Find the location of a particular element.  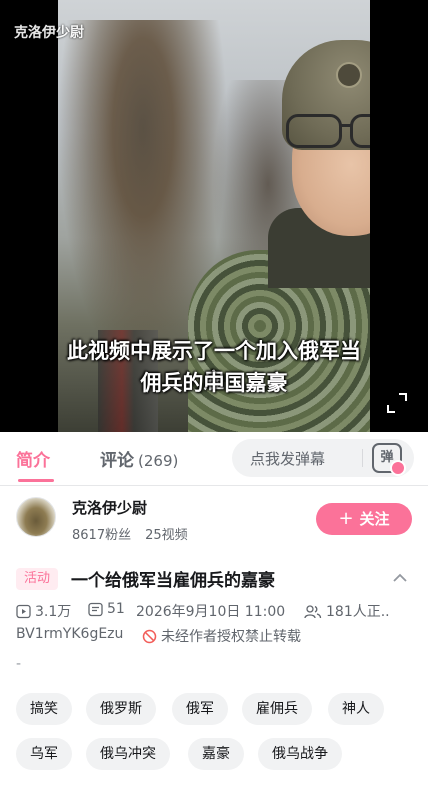

publish-date: 2026年9月10日 11:00 is located at coordinates (211, 612).